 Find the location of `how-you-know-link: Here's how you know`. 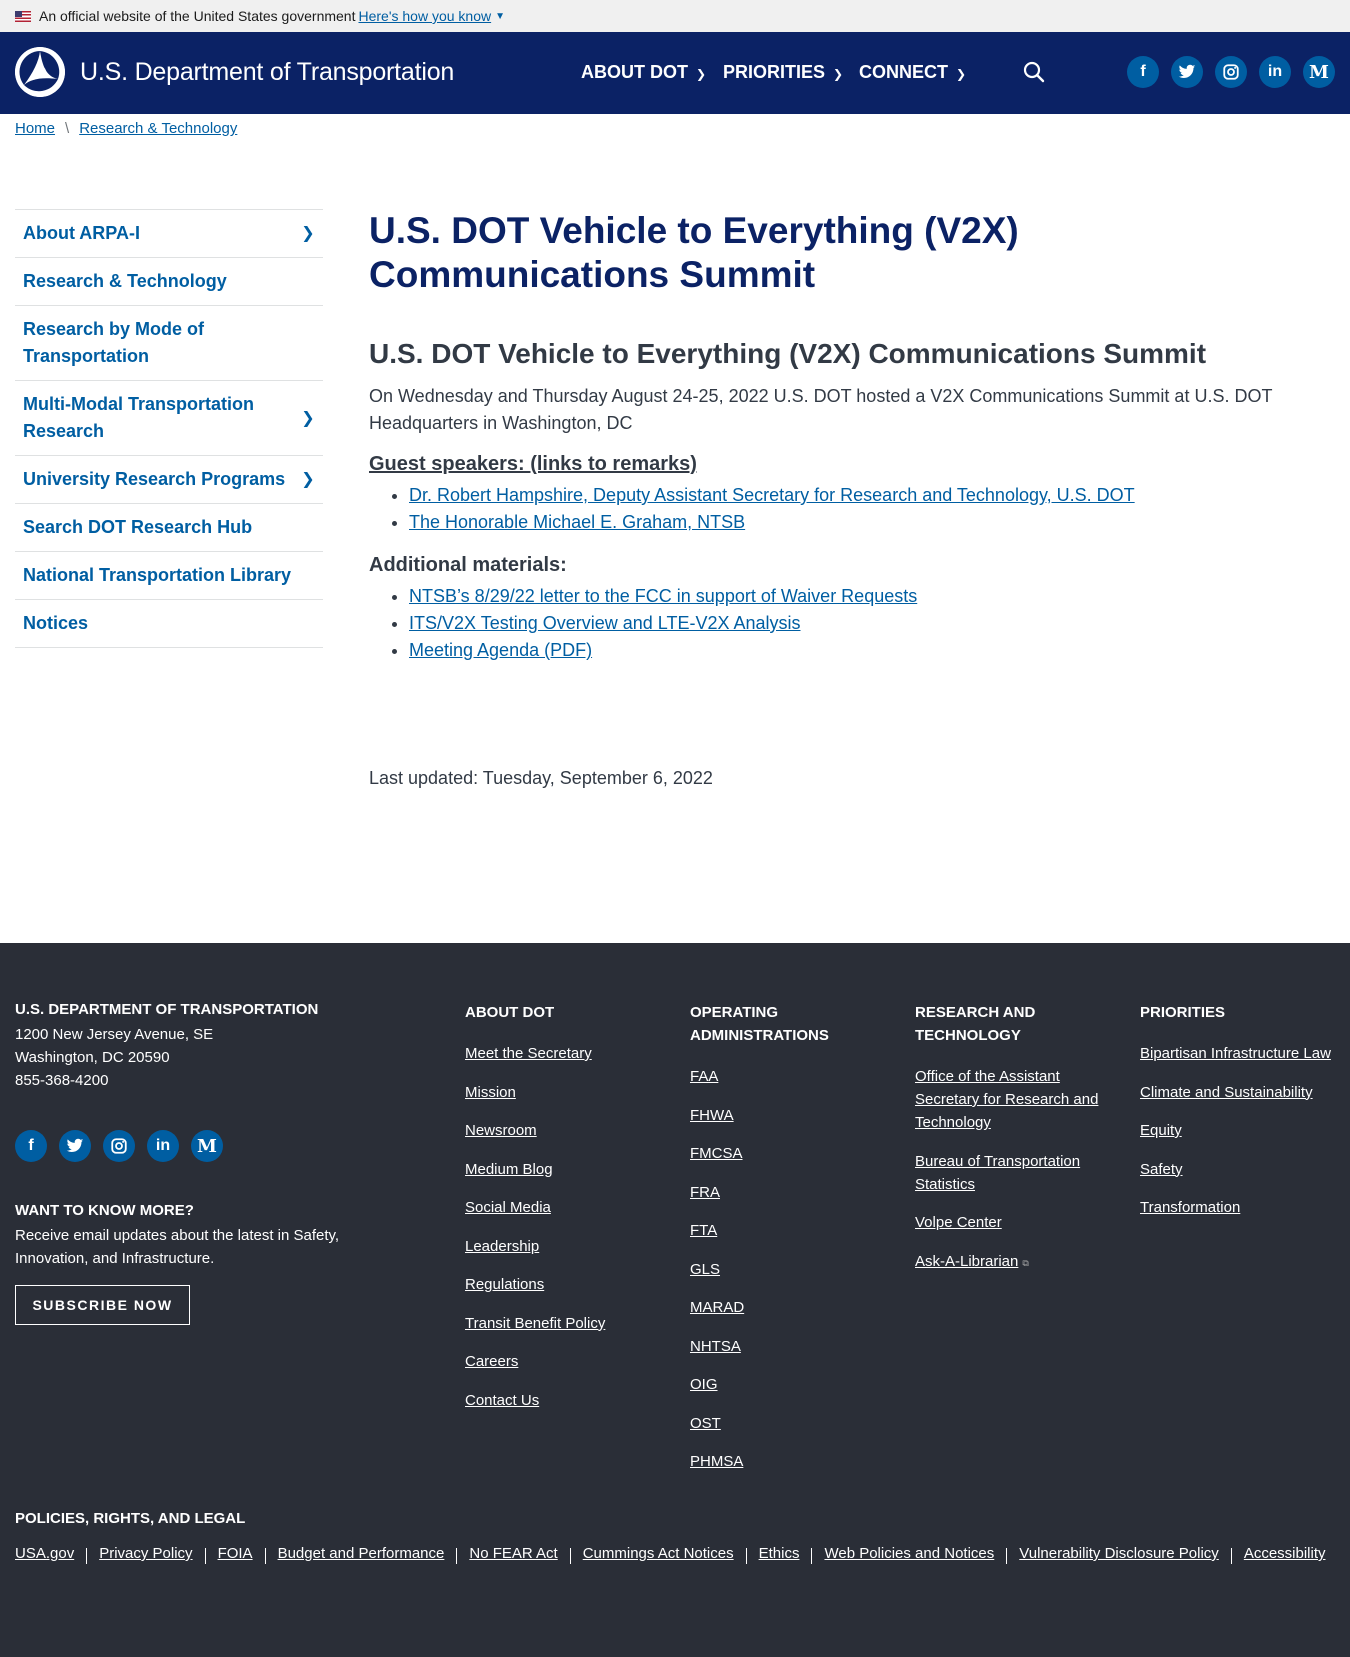

how-you-know-link: Here's how you know is located at coordinates (424, 16).